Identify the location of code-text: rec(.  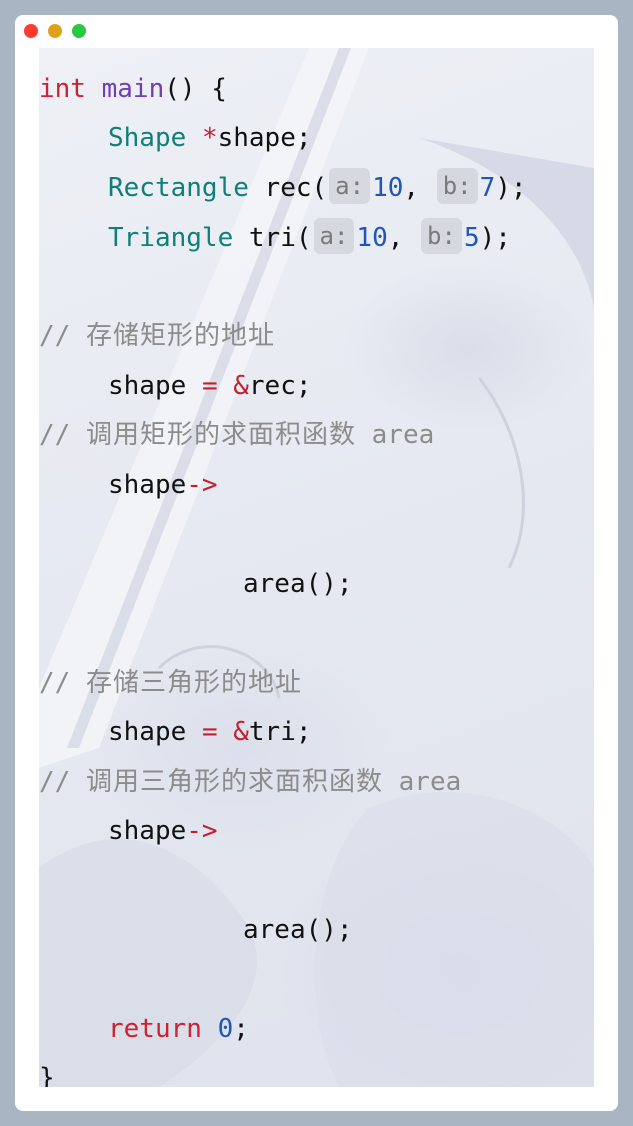
(296, 188).